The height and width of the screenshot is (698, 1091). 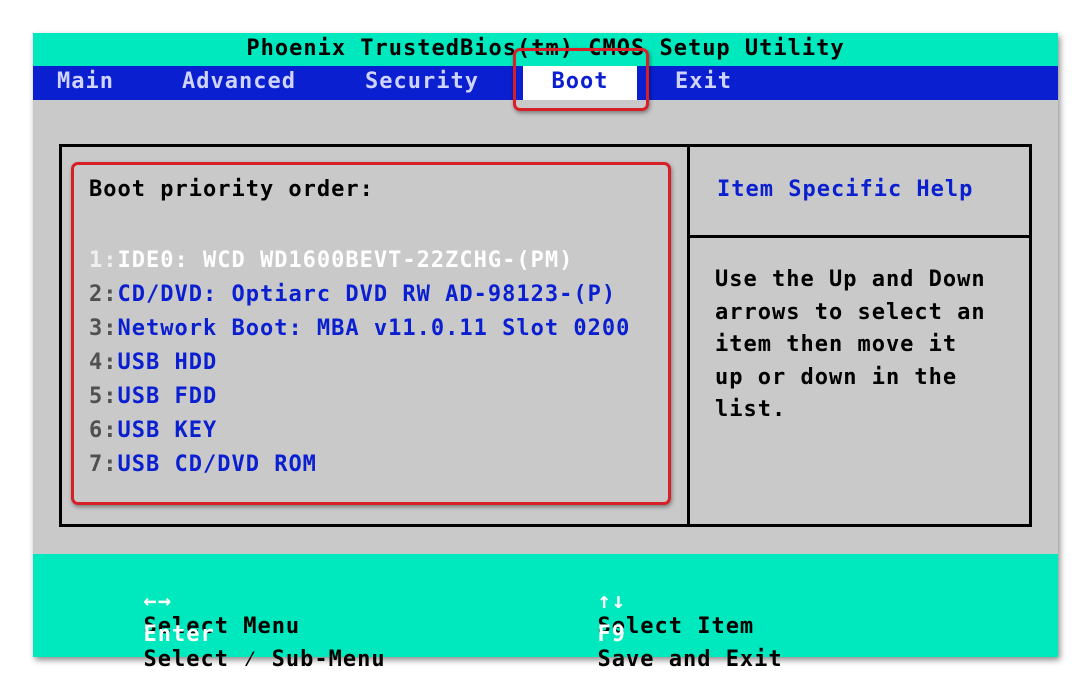 I want to click on menu-advanced: Advanced, so click(x=239, y=83).